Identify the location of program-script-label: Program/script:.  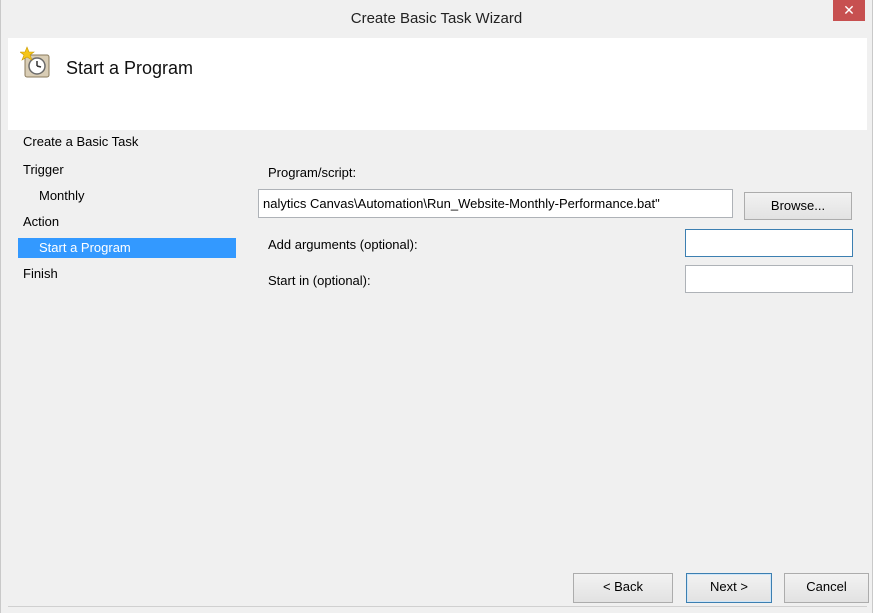
(312, 172).